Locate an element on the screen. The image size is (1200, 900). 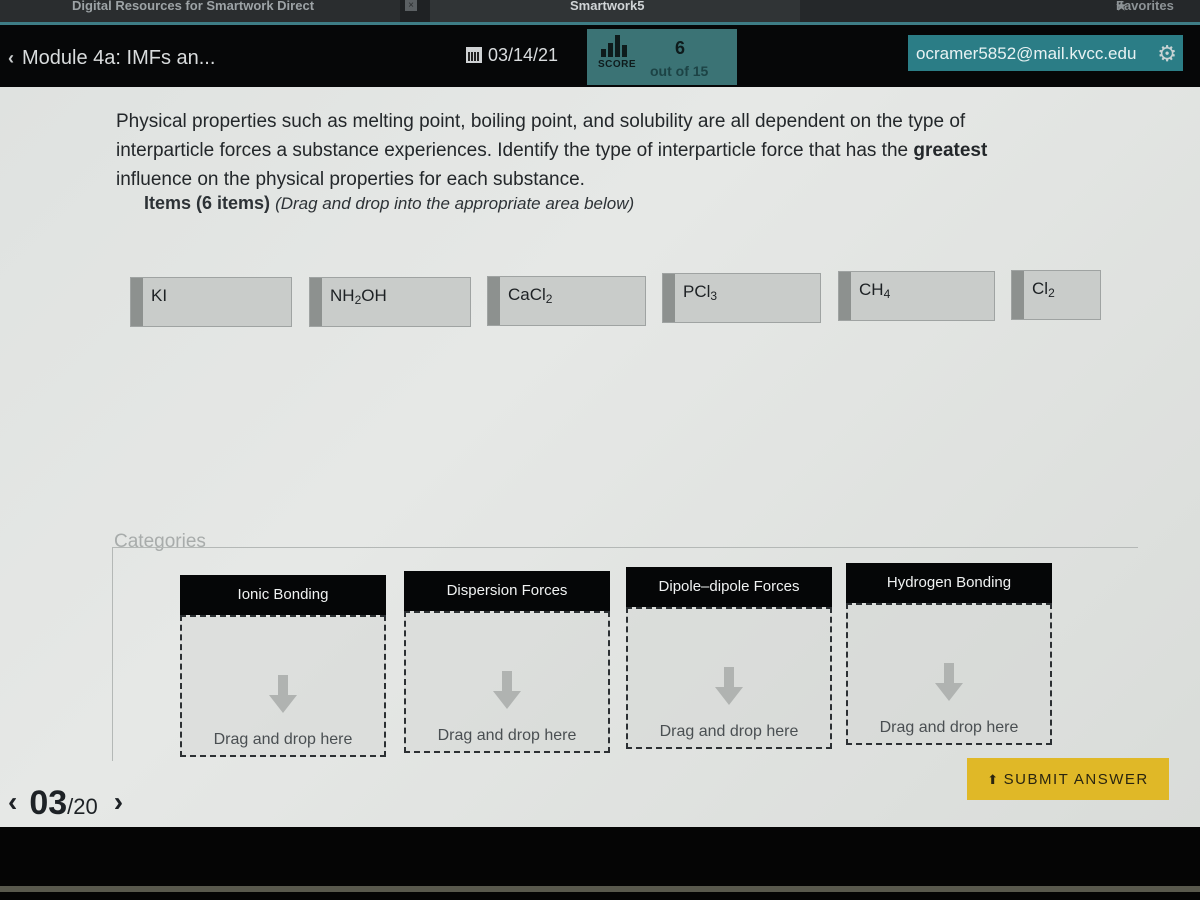
tab-label: Favorites is located at coordinates (1145, 6).